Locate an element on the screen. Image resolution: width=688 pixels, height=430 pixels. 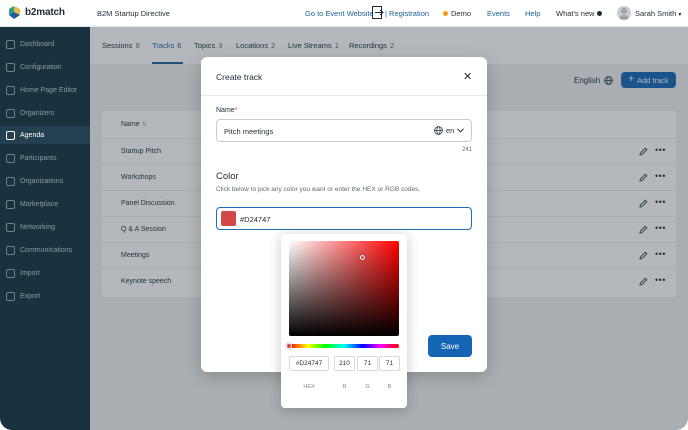
close-icon: ✕ is located at coordinates (467, 76).